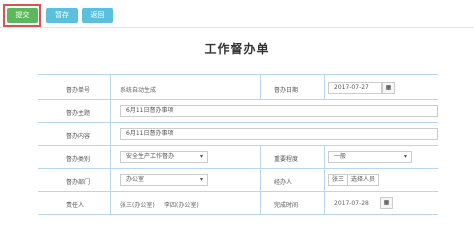 The height and width of the screenshot is (240, 474). Describe the element at coordinates (283, 182) in the screenshot. I see `handler-label: 经办人` at that location.